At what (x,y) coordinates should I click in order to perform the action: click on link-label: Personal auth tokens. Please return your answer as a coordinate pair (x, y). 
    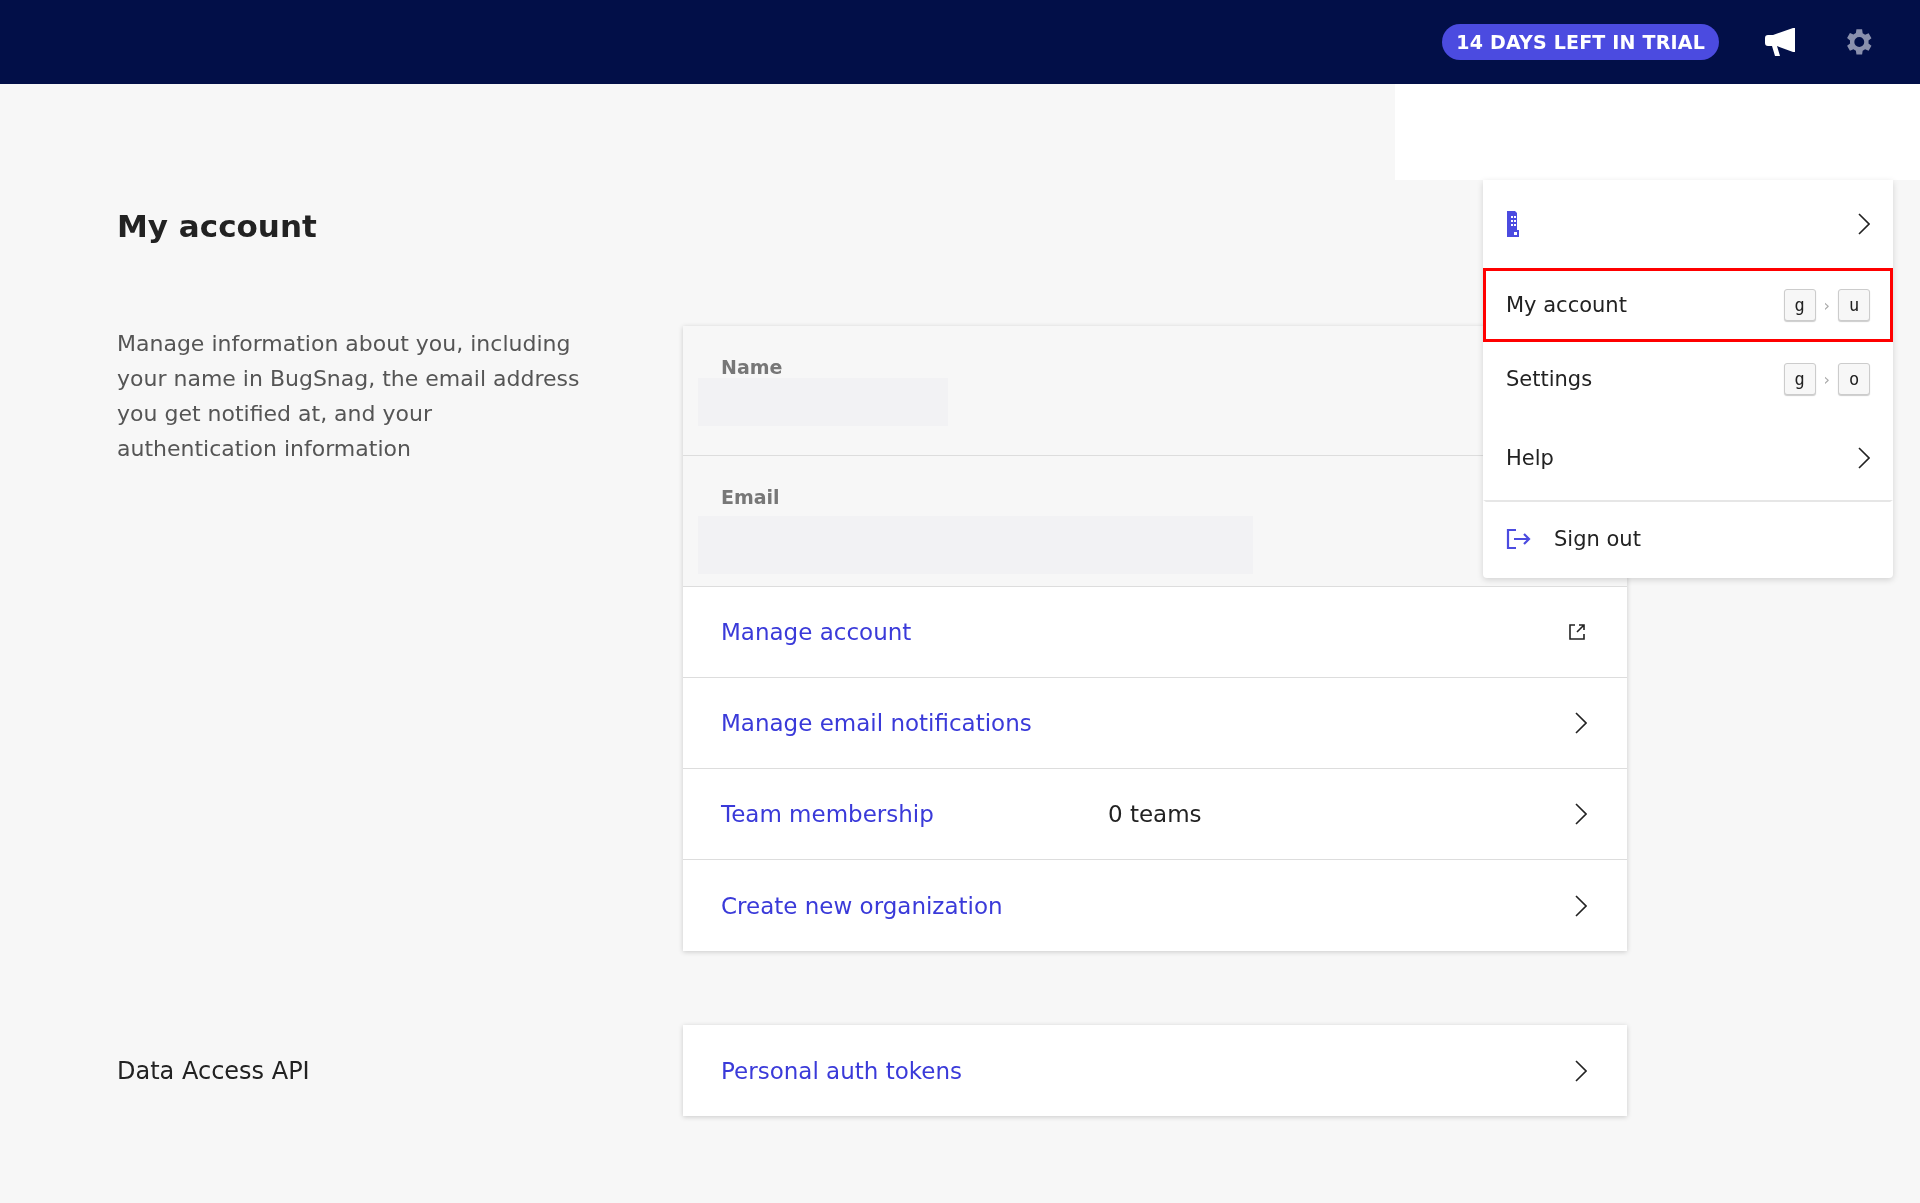
    Looking at the image, I should click on (842, 1070).